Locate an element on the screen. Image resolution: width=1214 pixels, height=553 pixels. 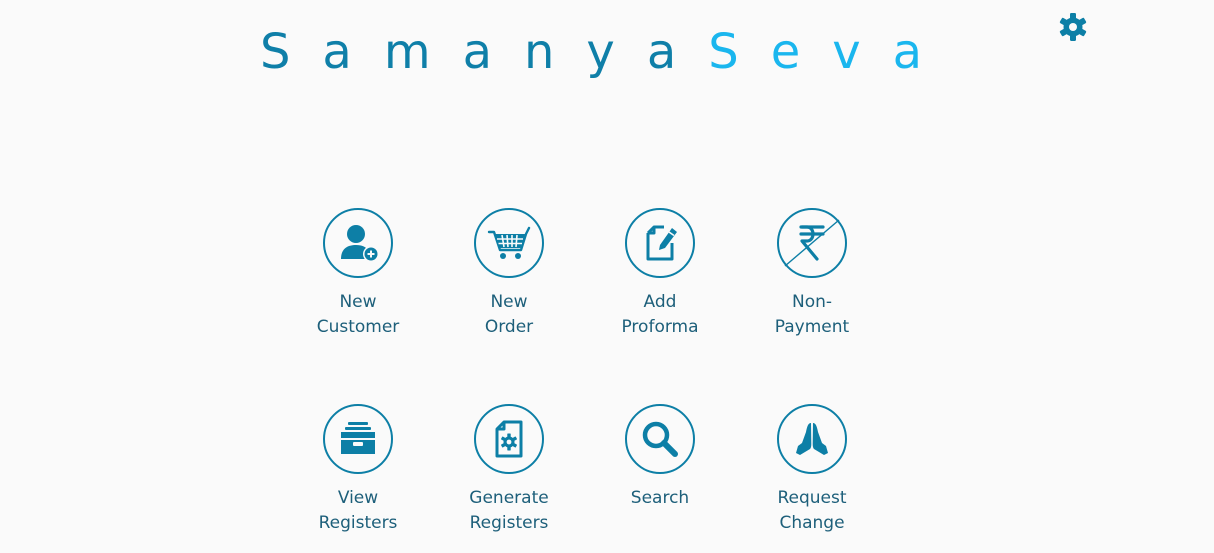
view-registers-label: View Registers is located at coordinates (358, 510).